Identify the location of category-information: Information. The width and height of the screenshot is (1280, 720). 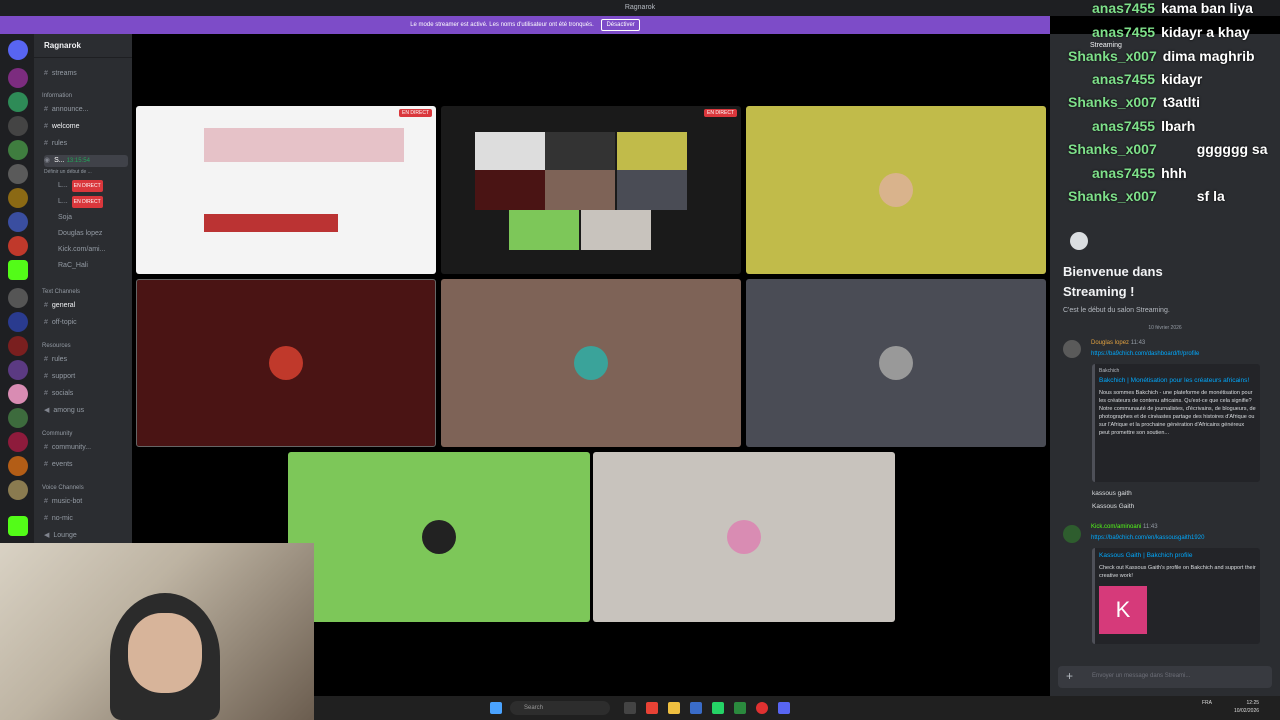
(57, 96).